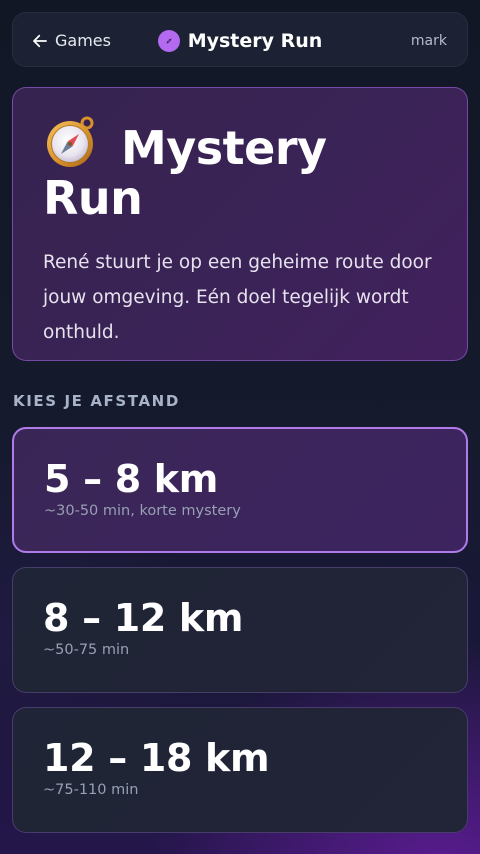 The height and width of the screenshot is (854, 480). What do you see at coordinates (142, 511) in the screenshot?
I see `distance-option-subtitle: ~30-50 min, korte mystery` at bounding box center [142, 511].